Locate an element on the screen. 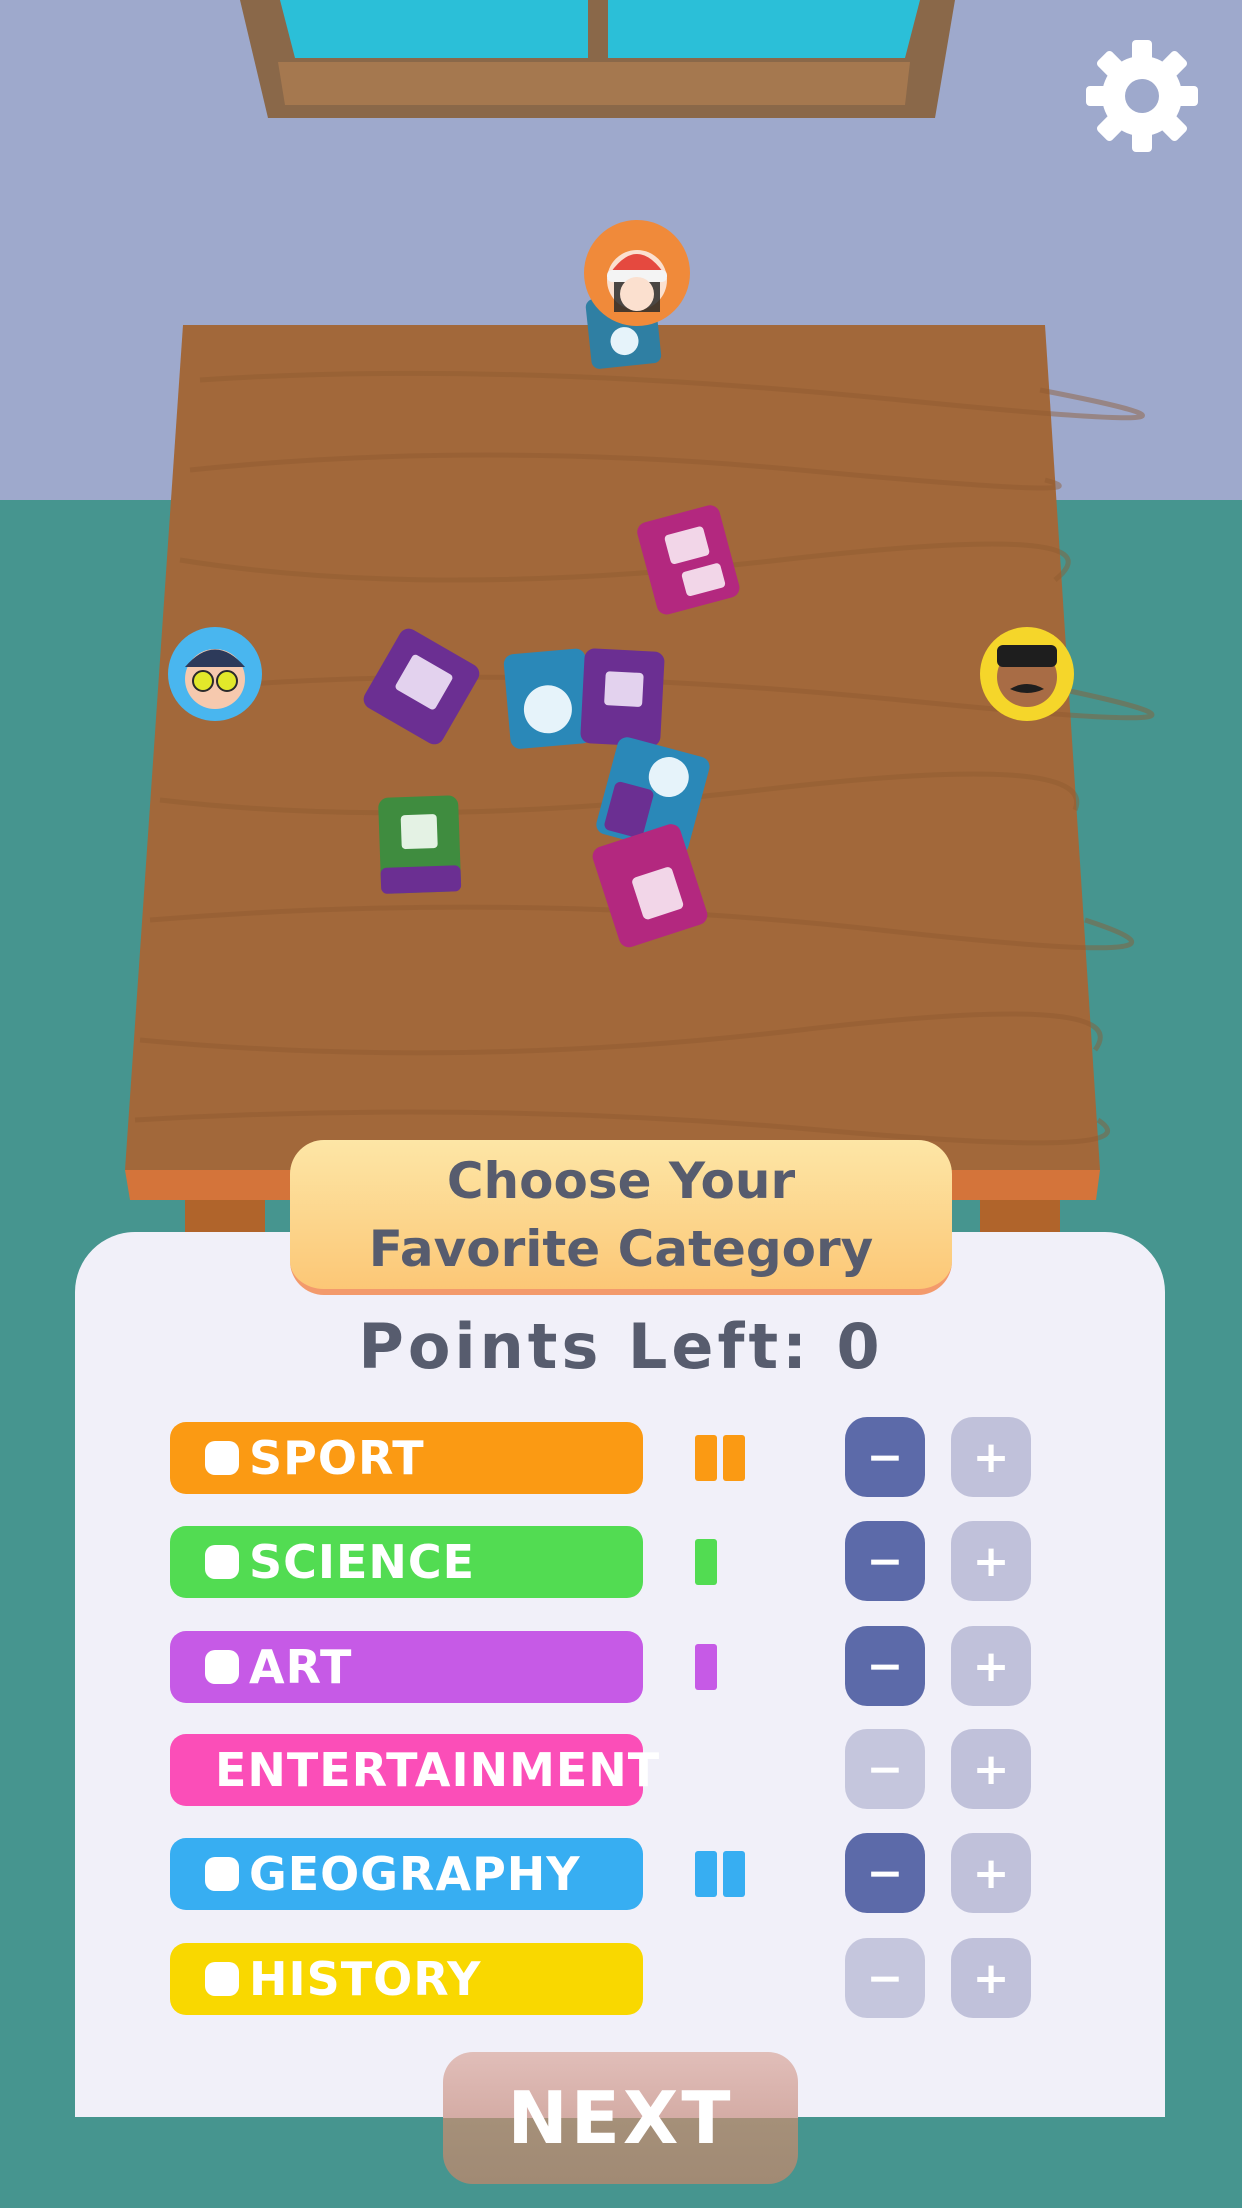 Image resolution: width=1242 pixels, height=2208 pixels. category-row-entertainment: ENTERTAINMENT − + is located at coordinates (621, 1769).